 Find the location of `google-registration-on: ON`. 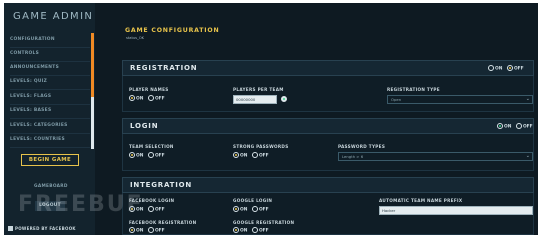

google-registration-on: ON is located at coordinates (240, 230).